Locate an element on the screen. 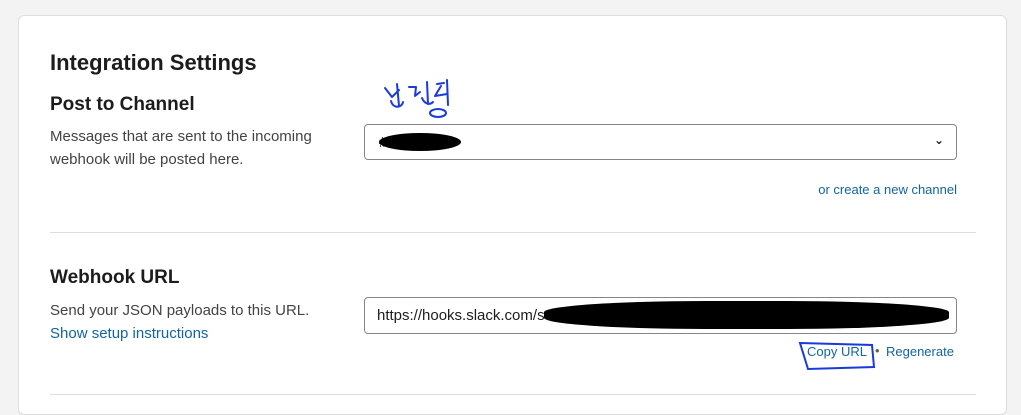  chevron-down-icon: ⌄ is located at coordinates (938, 140).